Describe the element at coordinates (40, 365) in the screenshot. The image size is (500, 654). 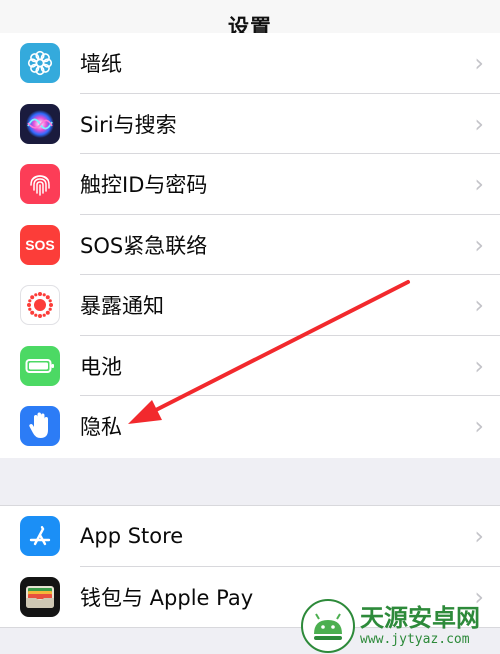
I see `battery-icon` at that location.